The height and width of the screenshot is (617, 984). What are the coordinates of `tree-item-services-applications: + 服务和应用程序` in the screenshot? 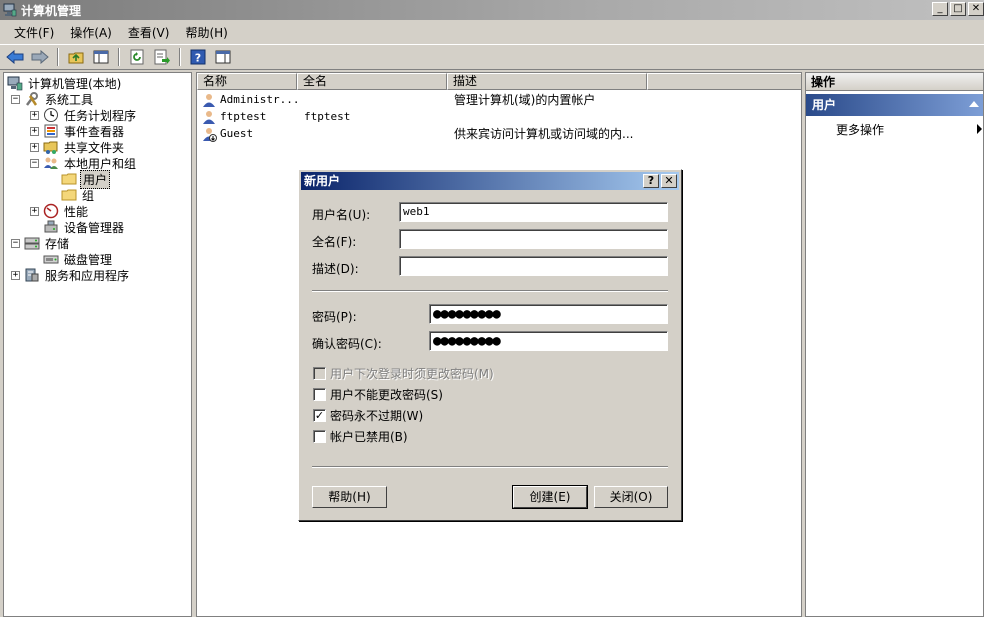 It's located at (71, 275).